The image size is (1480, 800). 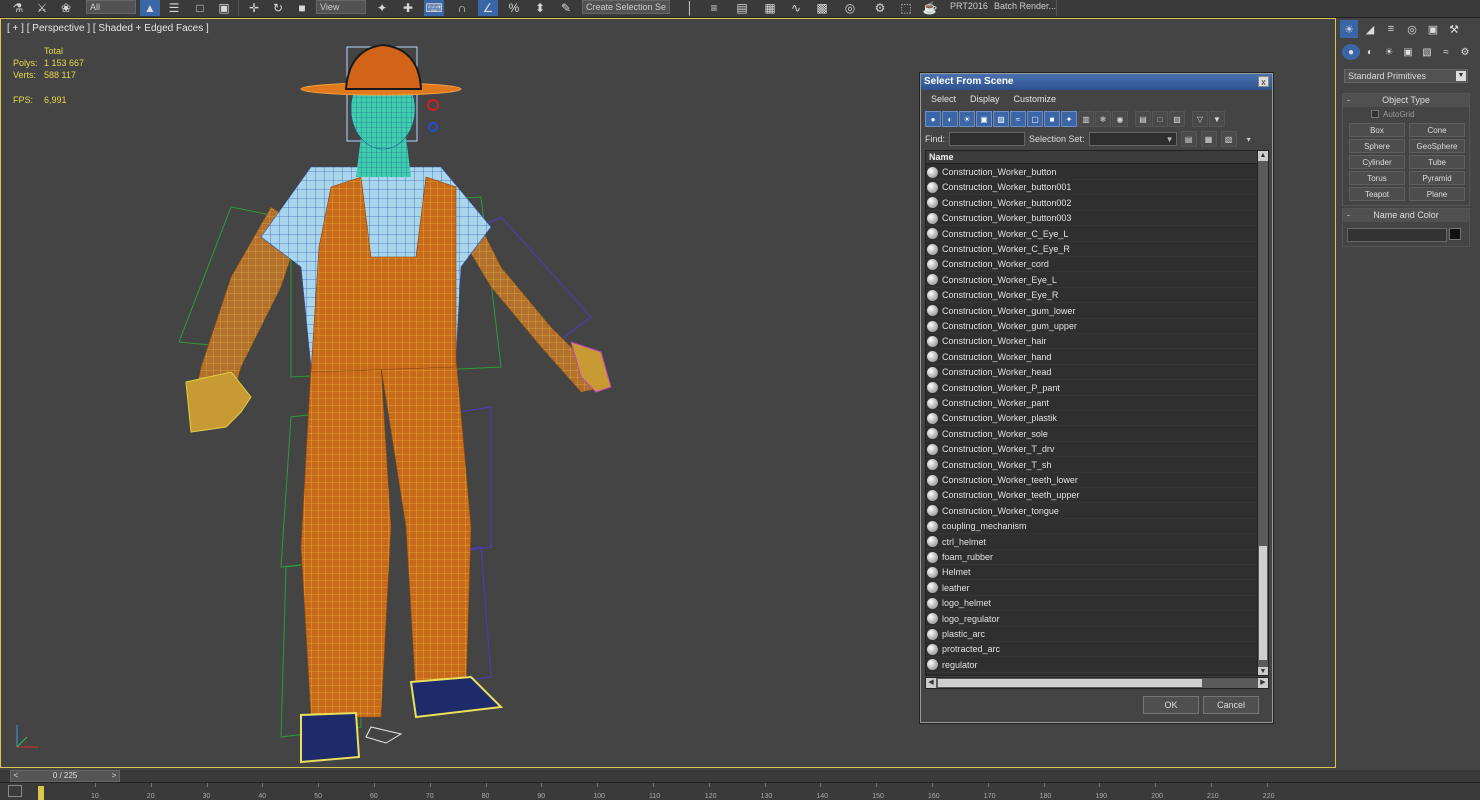 What do you see at coordinates (1092, 604) in the screenshot?
I see `list-item: logo_helmet` at bounding box center [1092, 604].